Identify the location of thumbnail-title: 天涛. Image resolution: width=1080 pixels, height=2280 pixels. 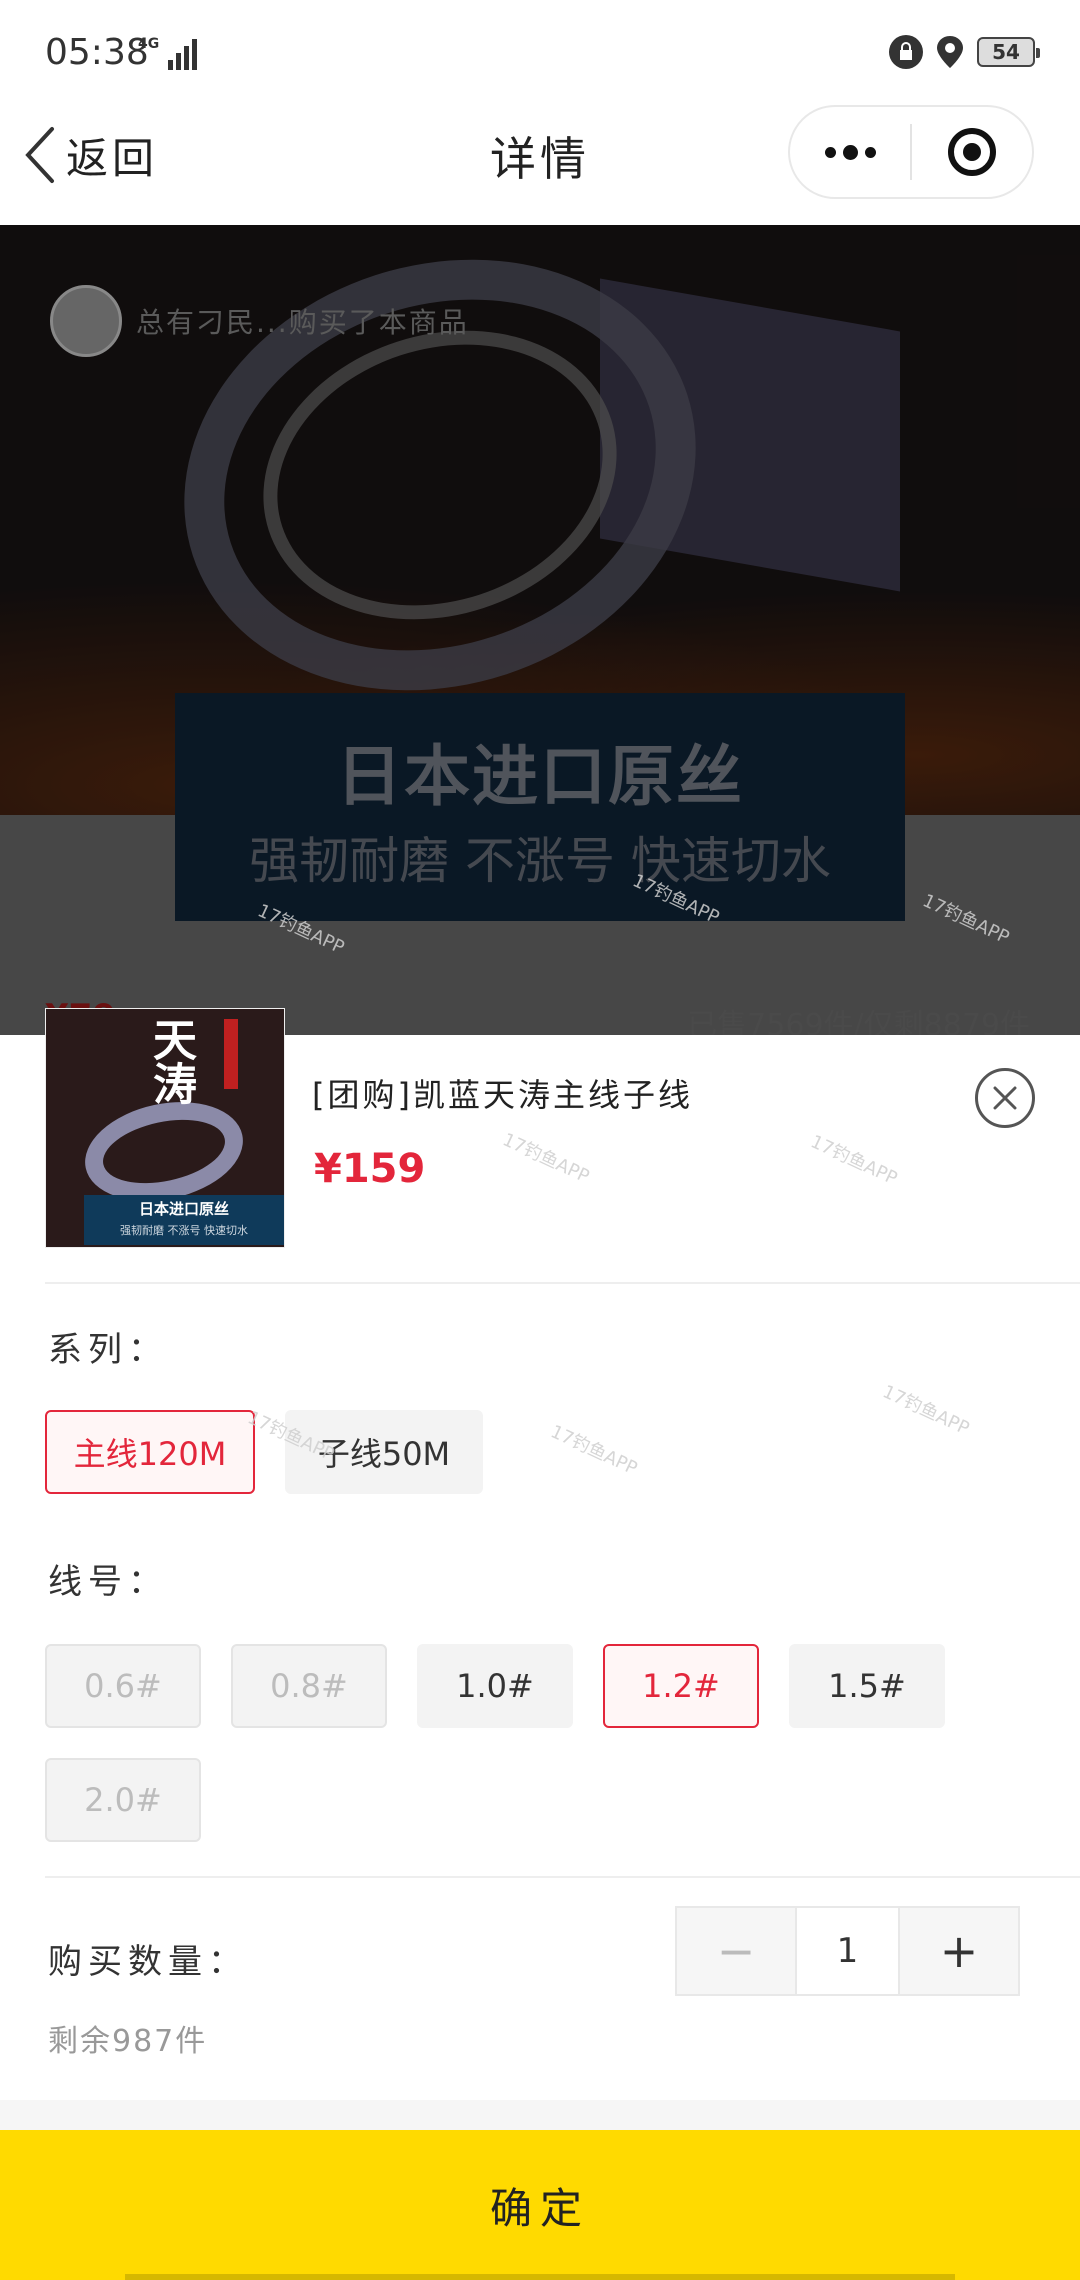
(170, 1061).